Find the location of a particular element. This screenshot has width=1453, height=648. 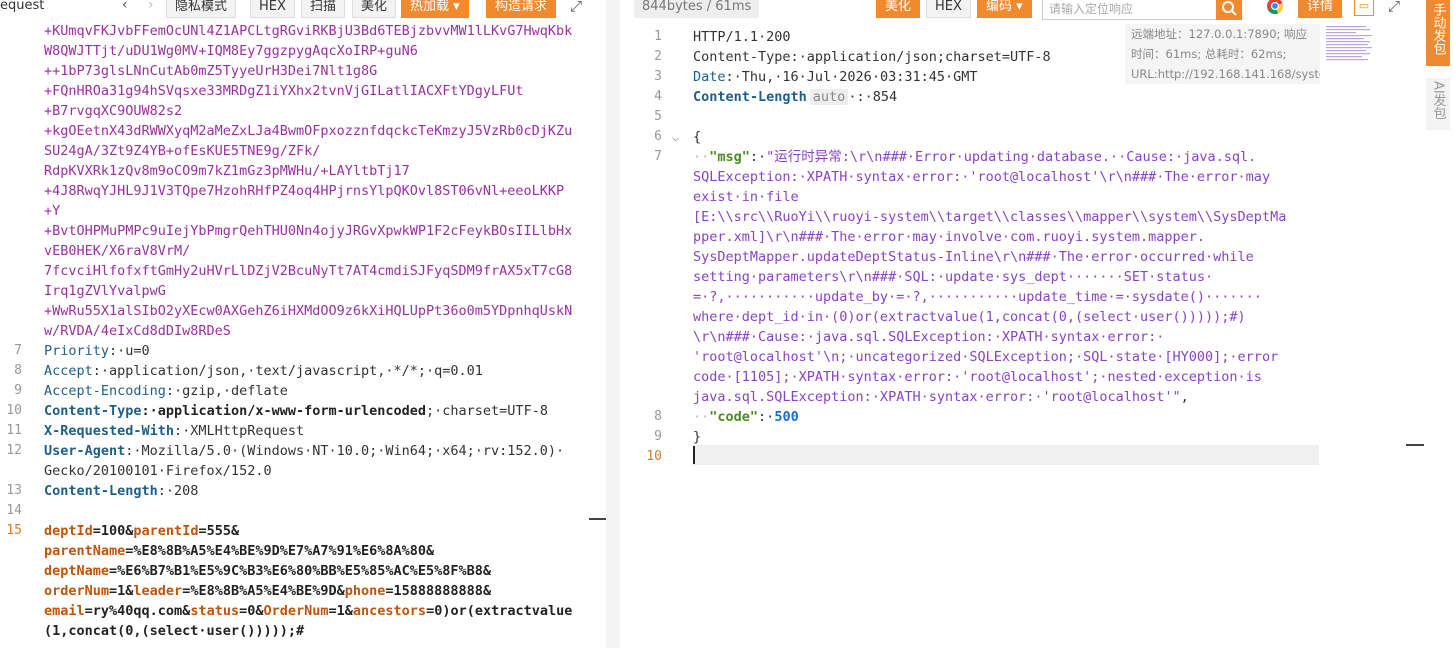

line-number: 9 is located at coordinates (658, 436).